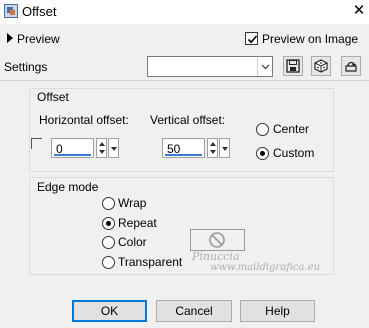  I want to click on horizontal-offset-label: Horizontal offset:, so click(84, 120).